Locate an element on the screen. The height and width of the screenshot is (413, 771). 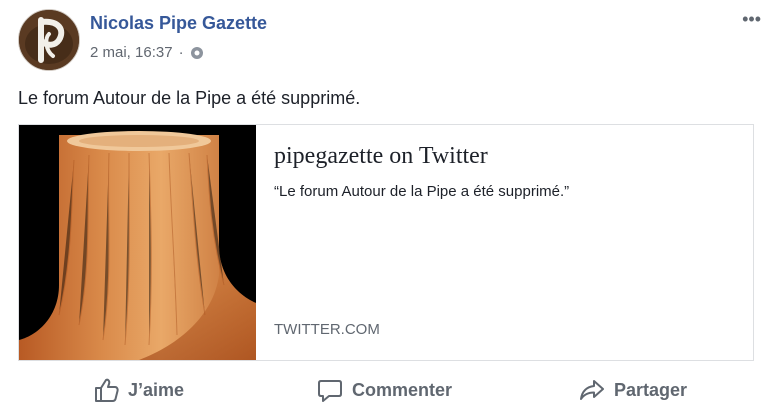
link-title: pipegazette on Twitter is located at coordinates (381, 156).